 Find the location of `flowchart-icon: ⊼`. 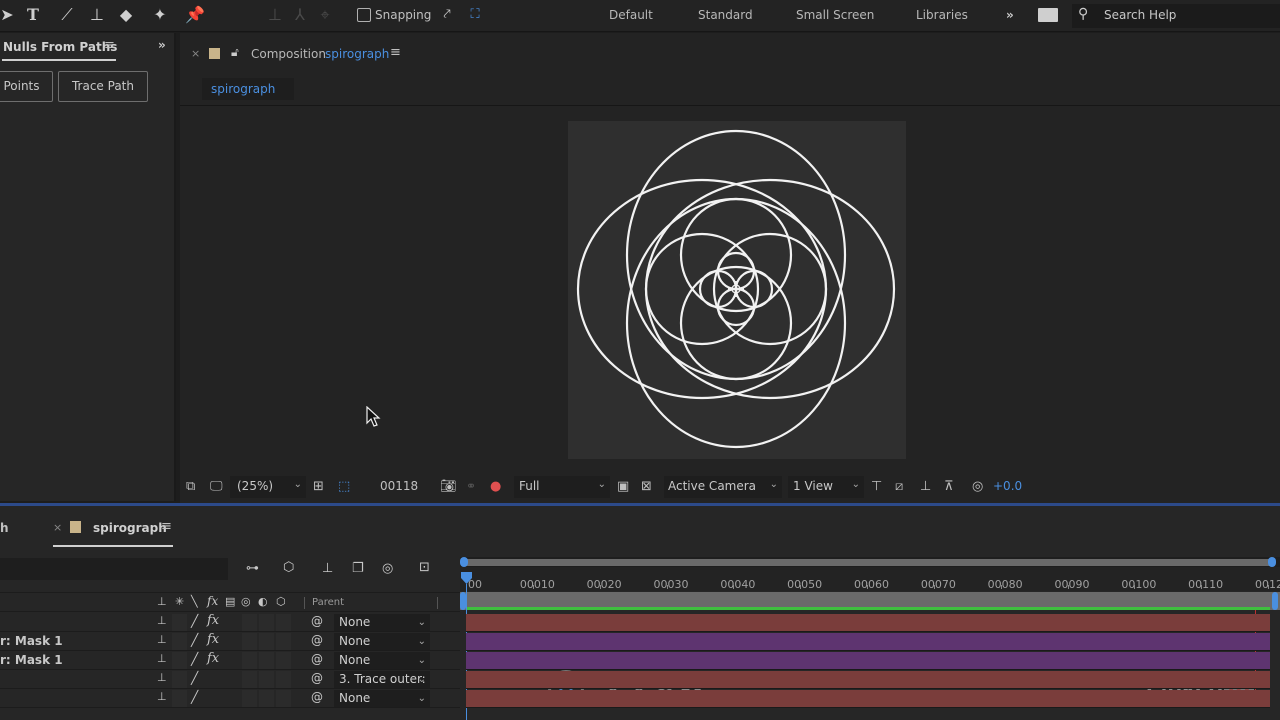

flowchart-icon: ⊼ is located at coordinates (949, 486).